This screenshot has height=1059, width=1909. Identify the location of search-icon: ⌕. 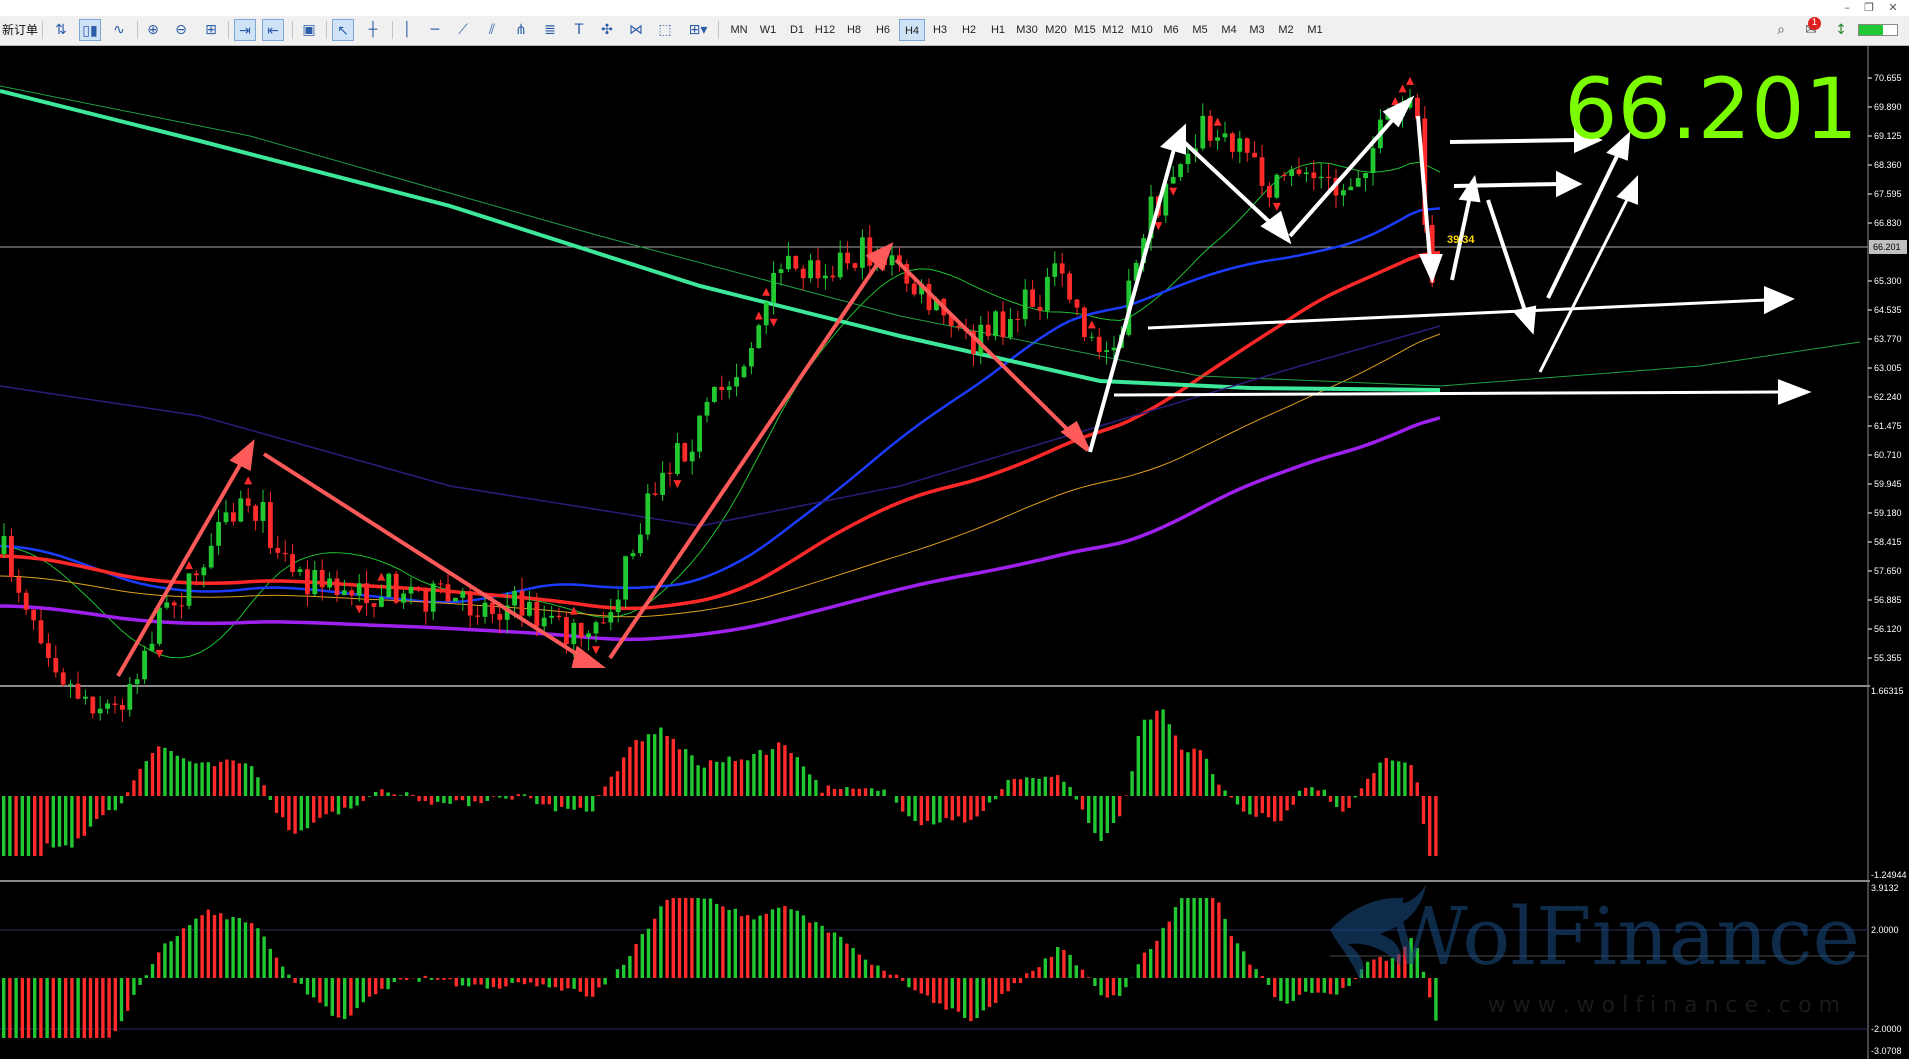
(1781, 30).